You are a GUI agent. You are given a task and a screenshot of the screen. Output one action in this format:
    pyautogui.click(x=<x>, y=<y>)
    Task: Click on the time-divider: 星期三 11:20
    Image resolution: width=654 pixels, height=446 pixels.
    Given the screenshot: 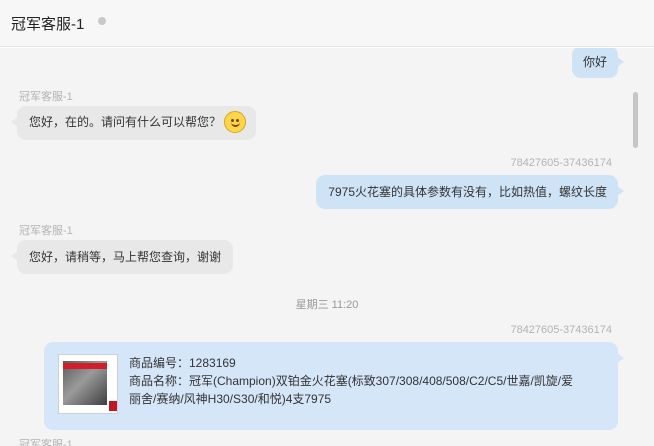 What is the action you would take?
    pyautogui.click(x=327, y=305)
    